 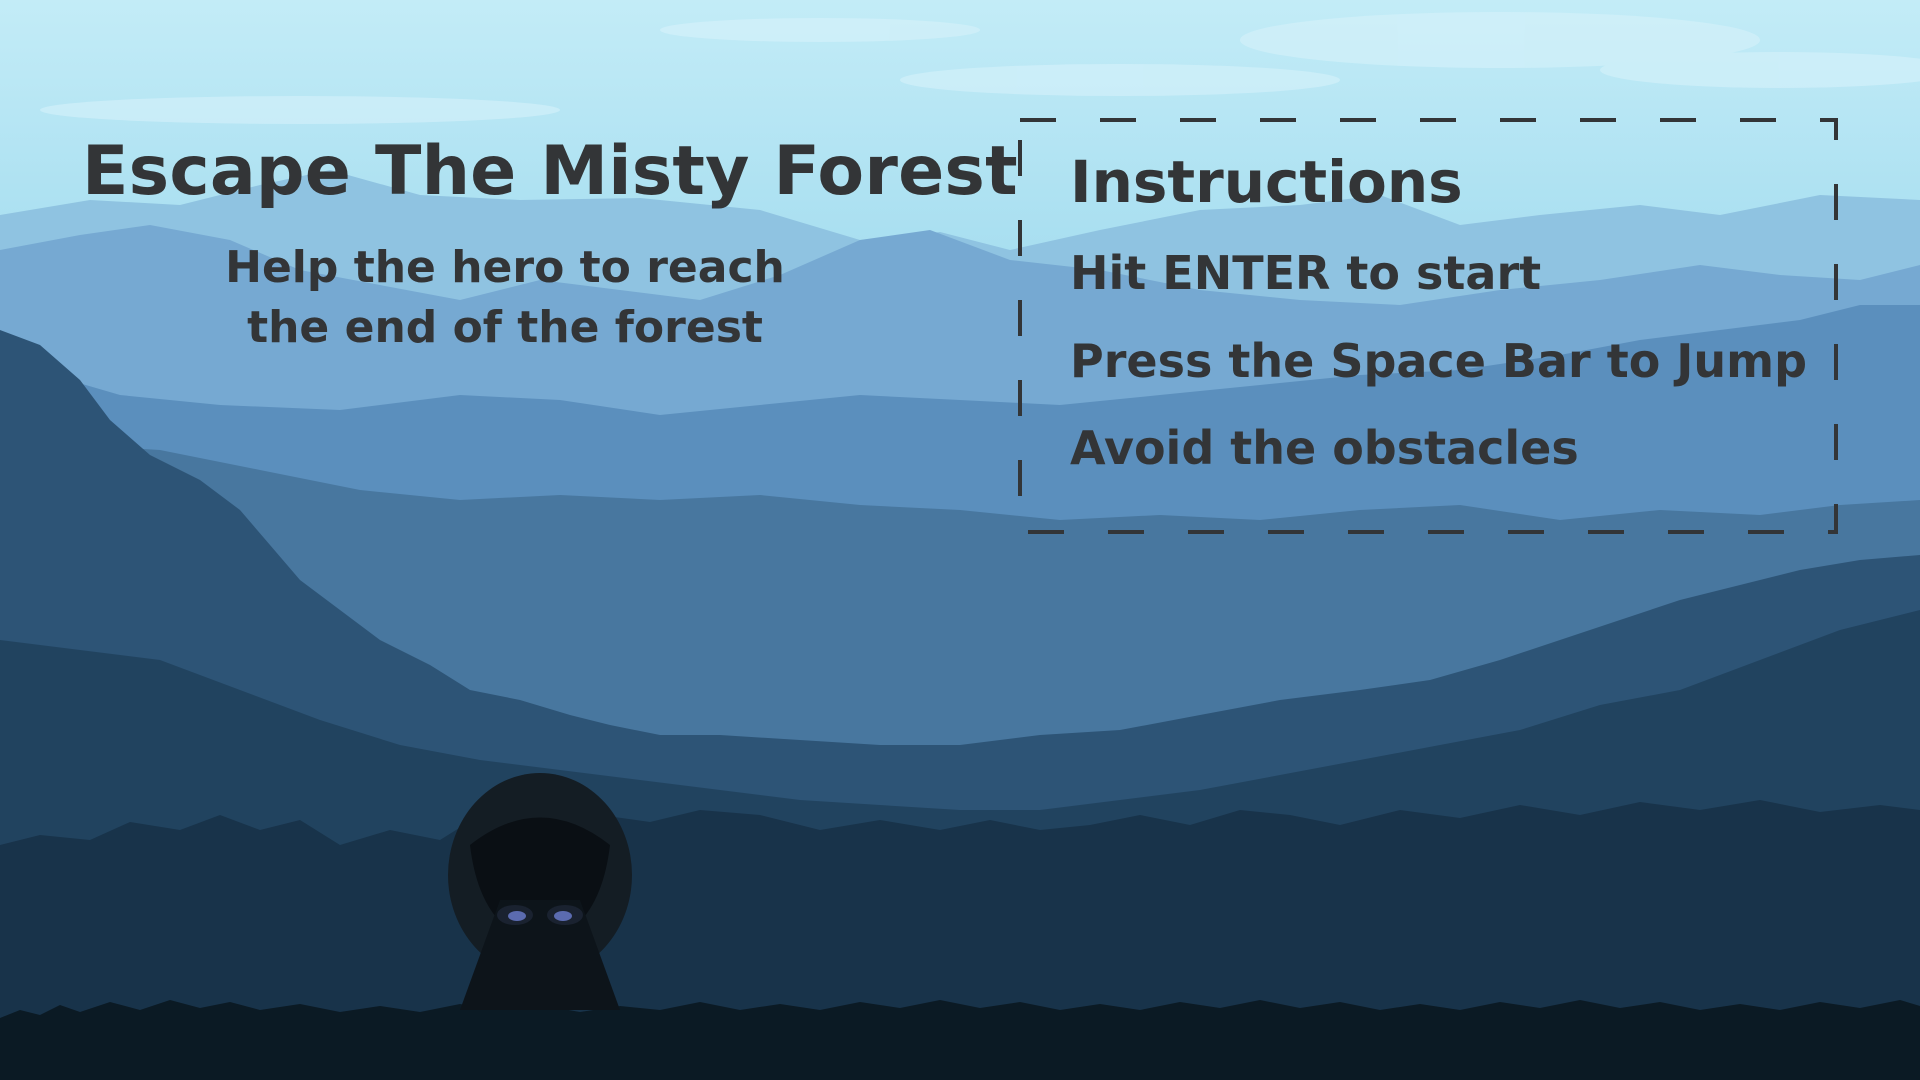 I want to click on instruction-item: Press the Space Bar to Jump, so click(x=1439, y=361).